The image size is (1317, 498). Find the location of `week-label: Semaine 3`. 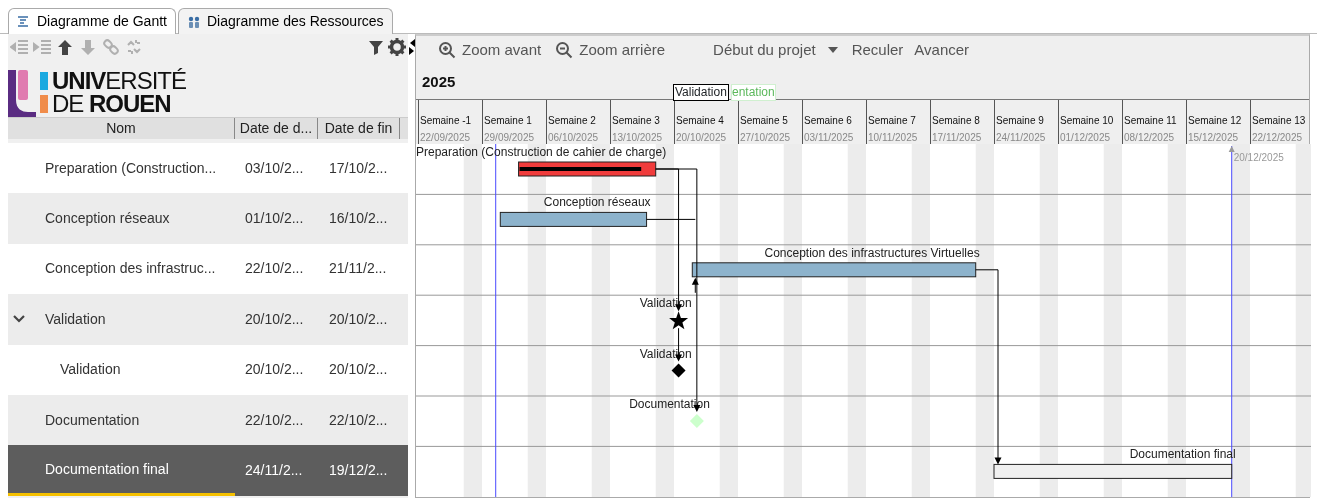

week-label: Semaine 3 is located at coordinates (636, 121).